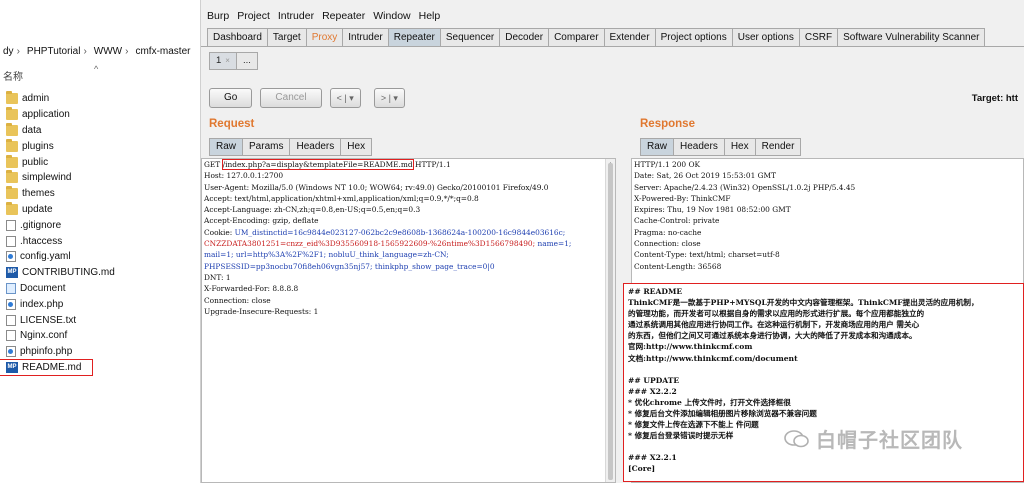  What do you see at coordinates (286, 37) in the screenshot?
I see `tab-target: Target` at bounding box center [286, 37].